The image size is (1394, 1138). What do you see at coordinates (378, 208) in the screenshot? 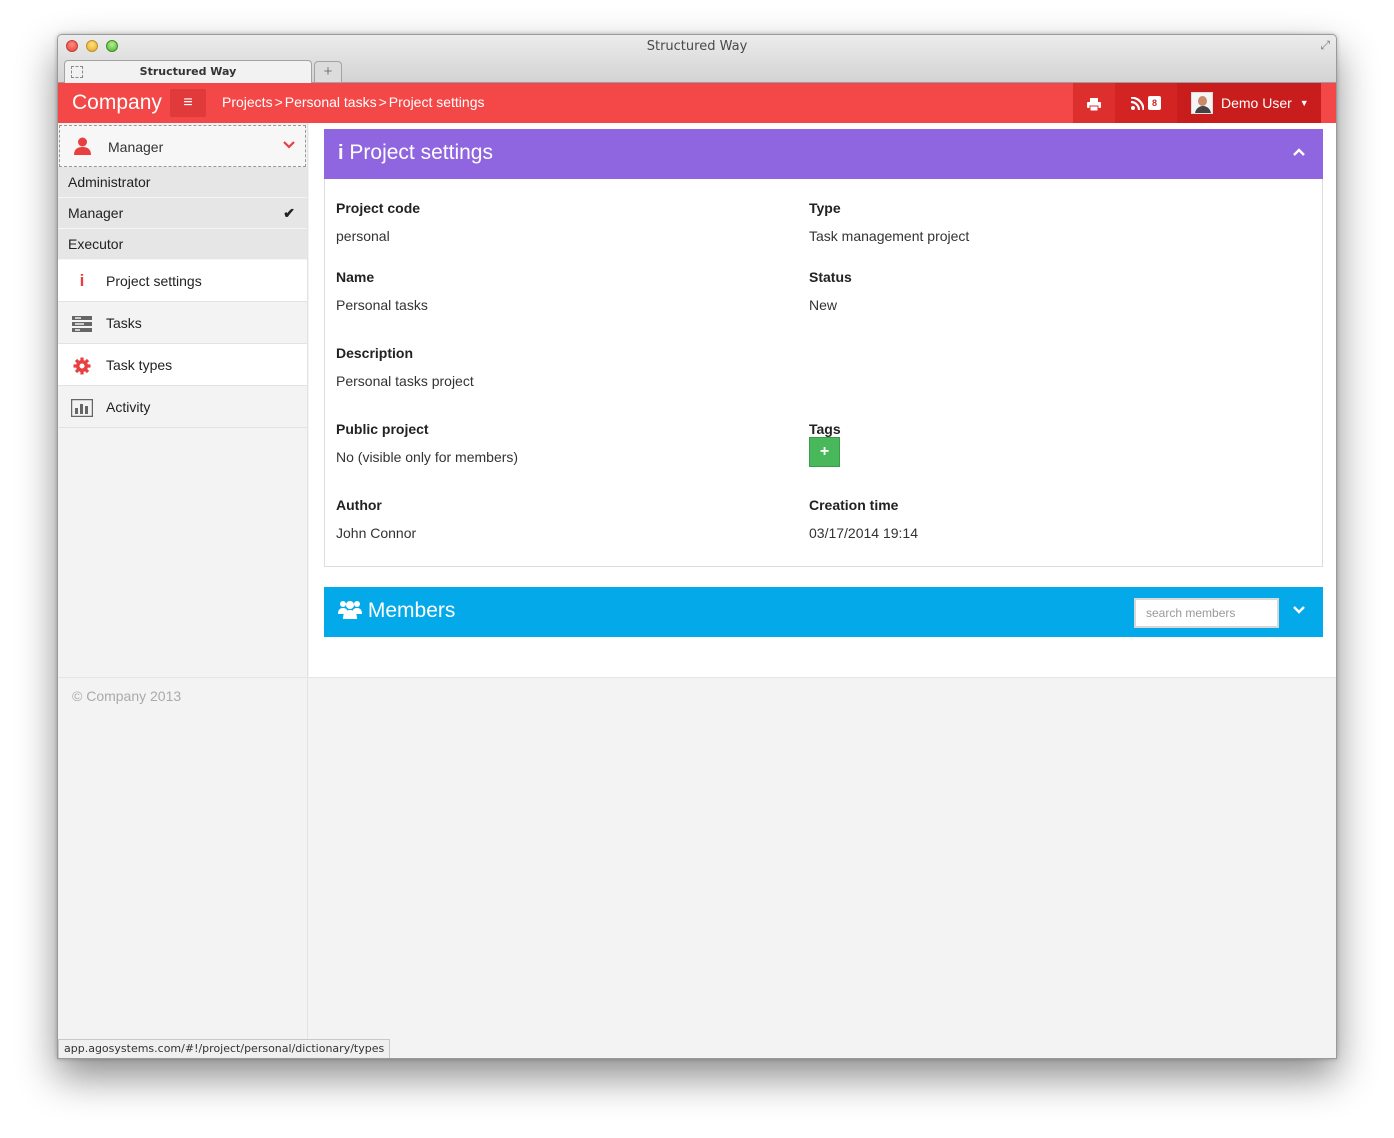
I see `project-code-label: Project code` at bounding box center [378, 208].